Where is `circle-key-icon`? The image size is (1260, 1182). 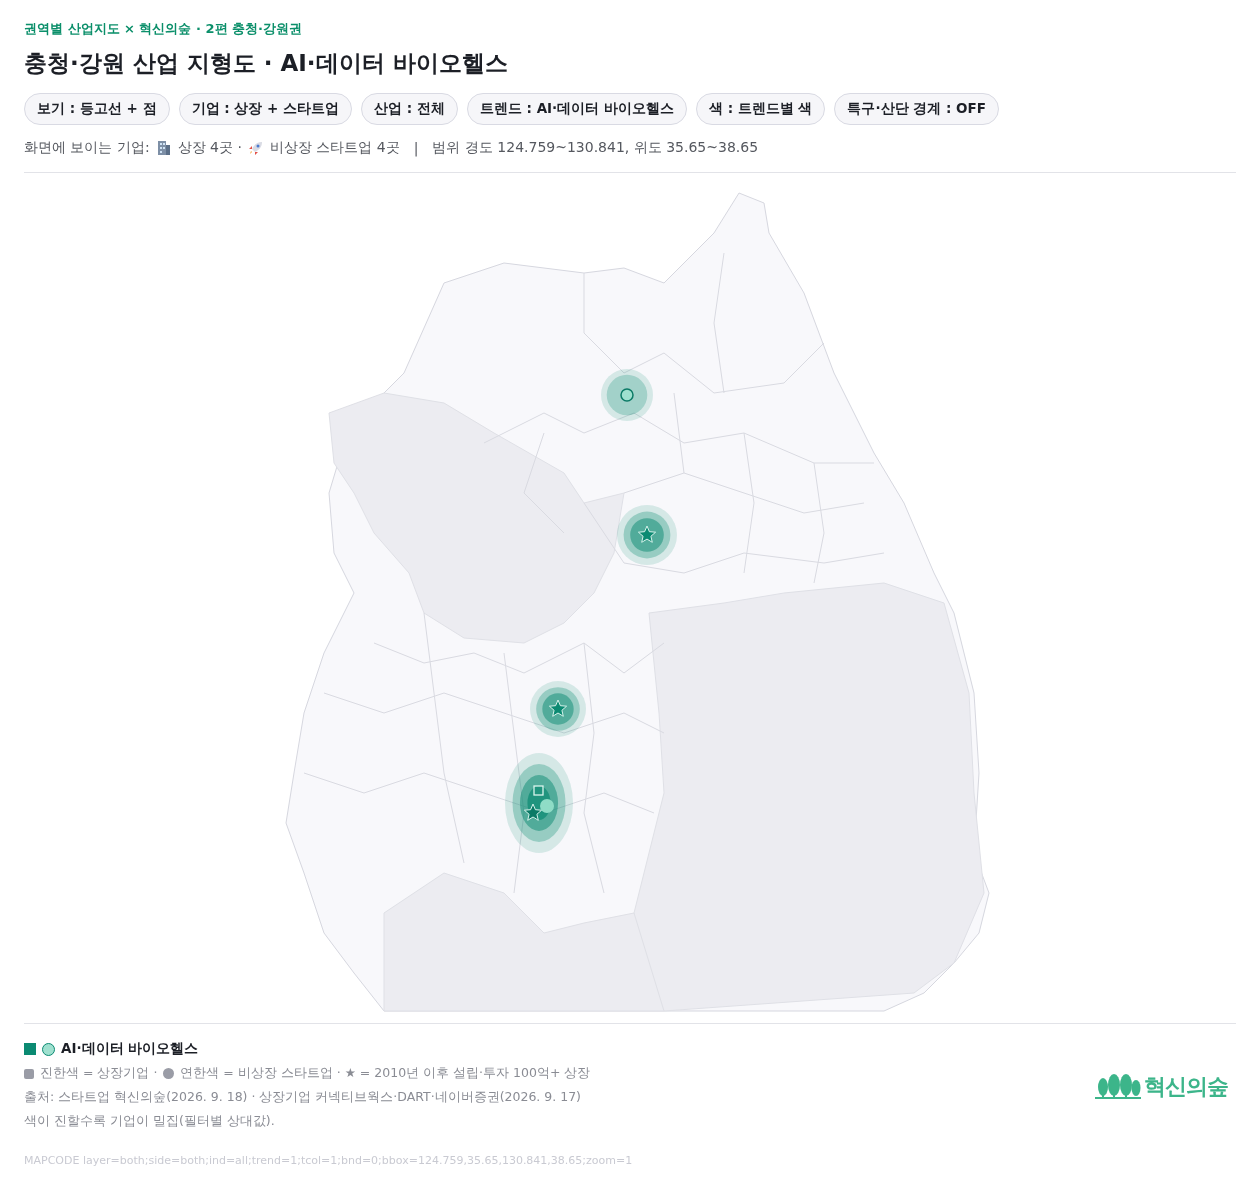 circle-key-icon is located at coordinates (169, 1073).